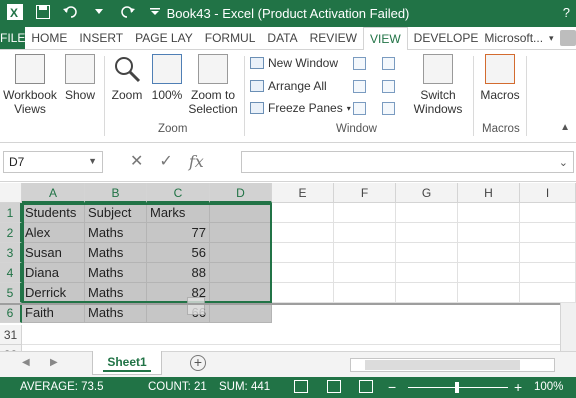 The width and height of the screenshot is (576, 398). I want to click on cell-a2: Alex, so click(53, 233).